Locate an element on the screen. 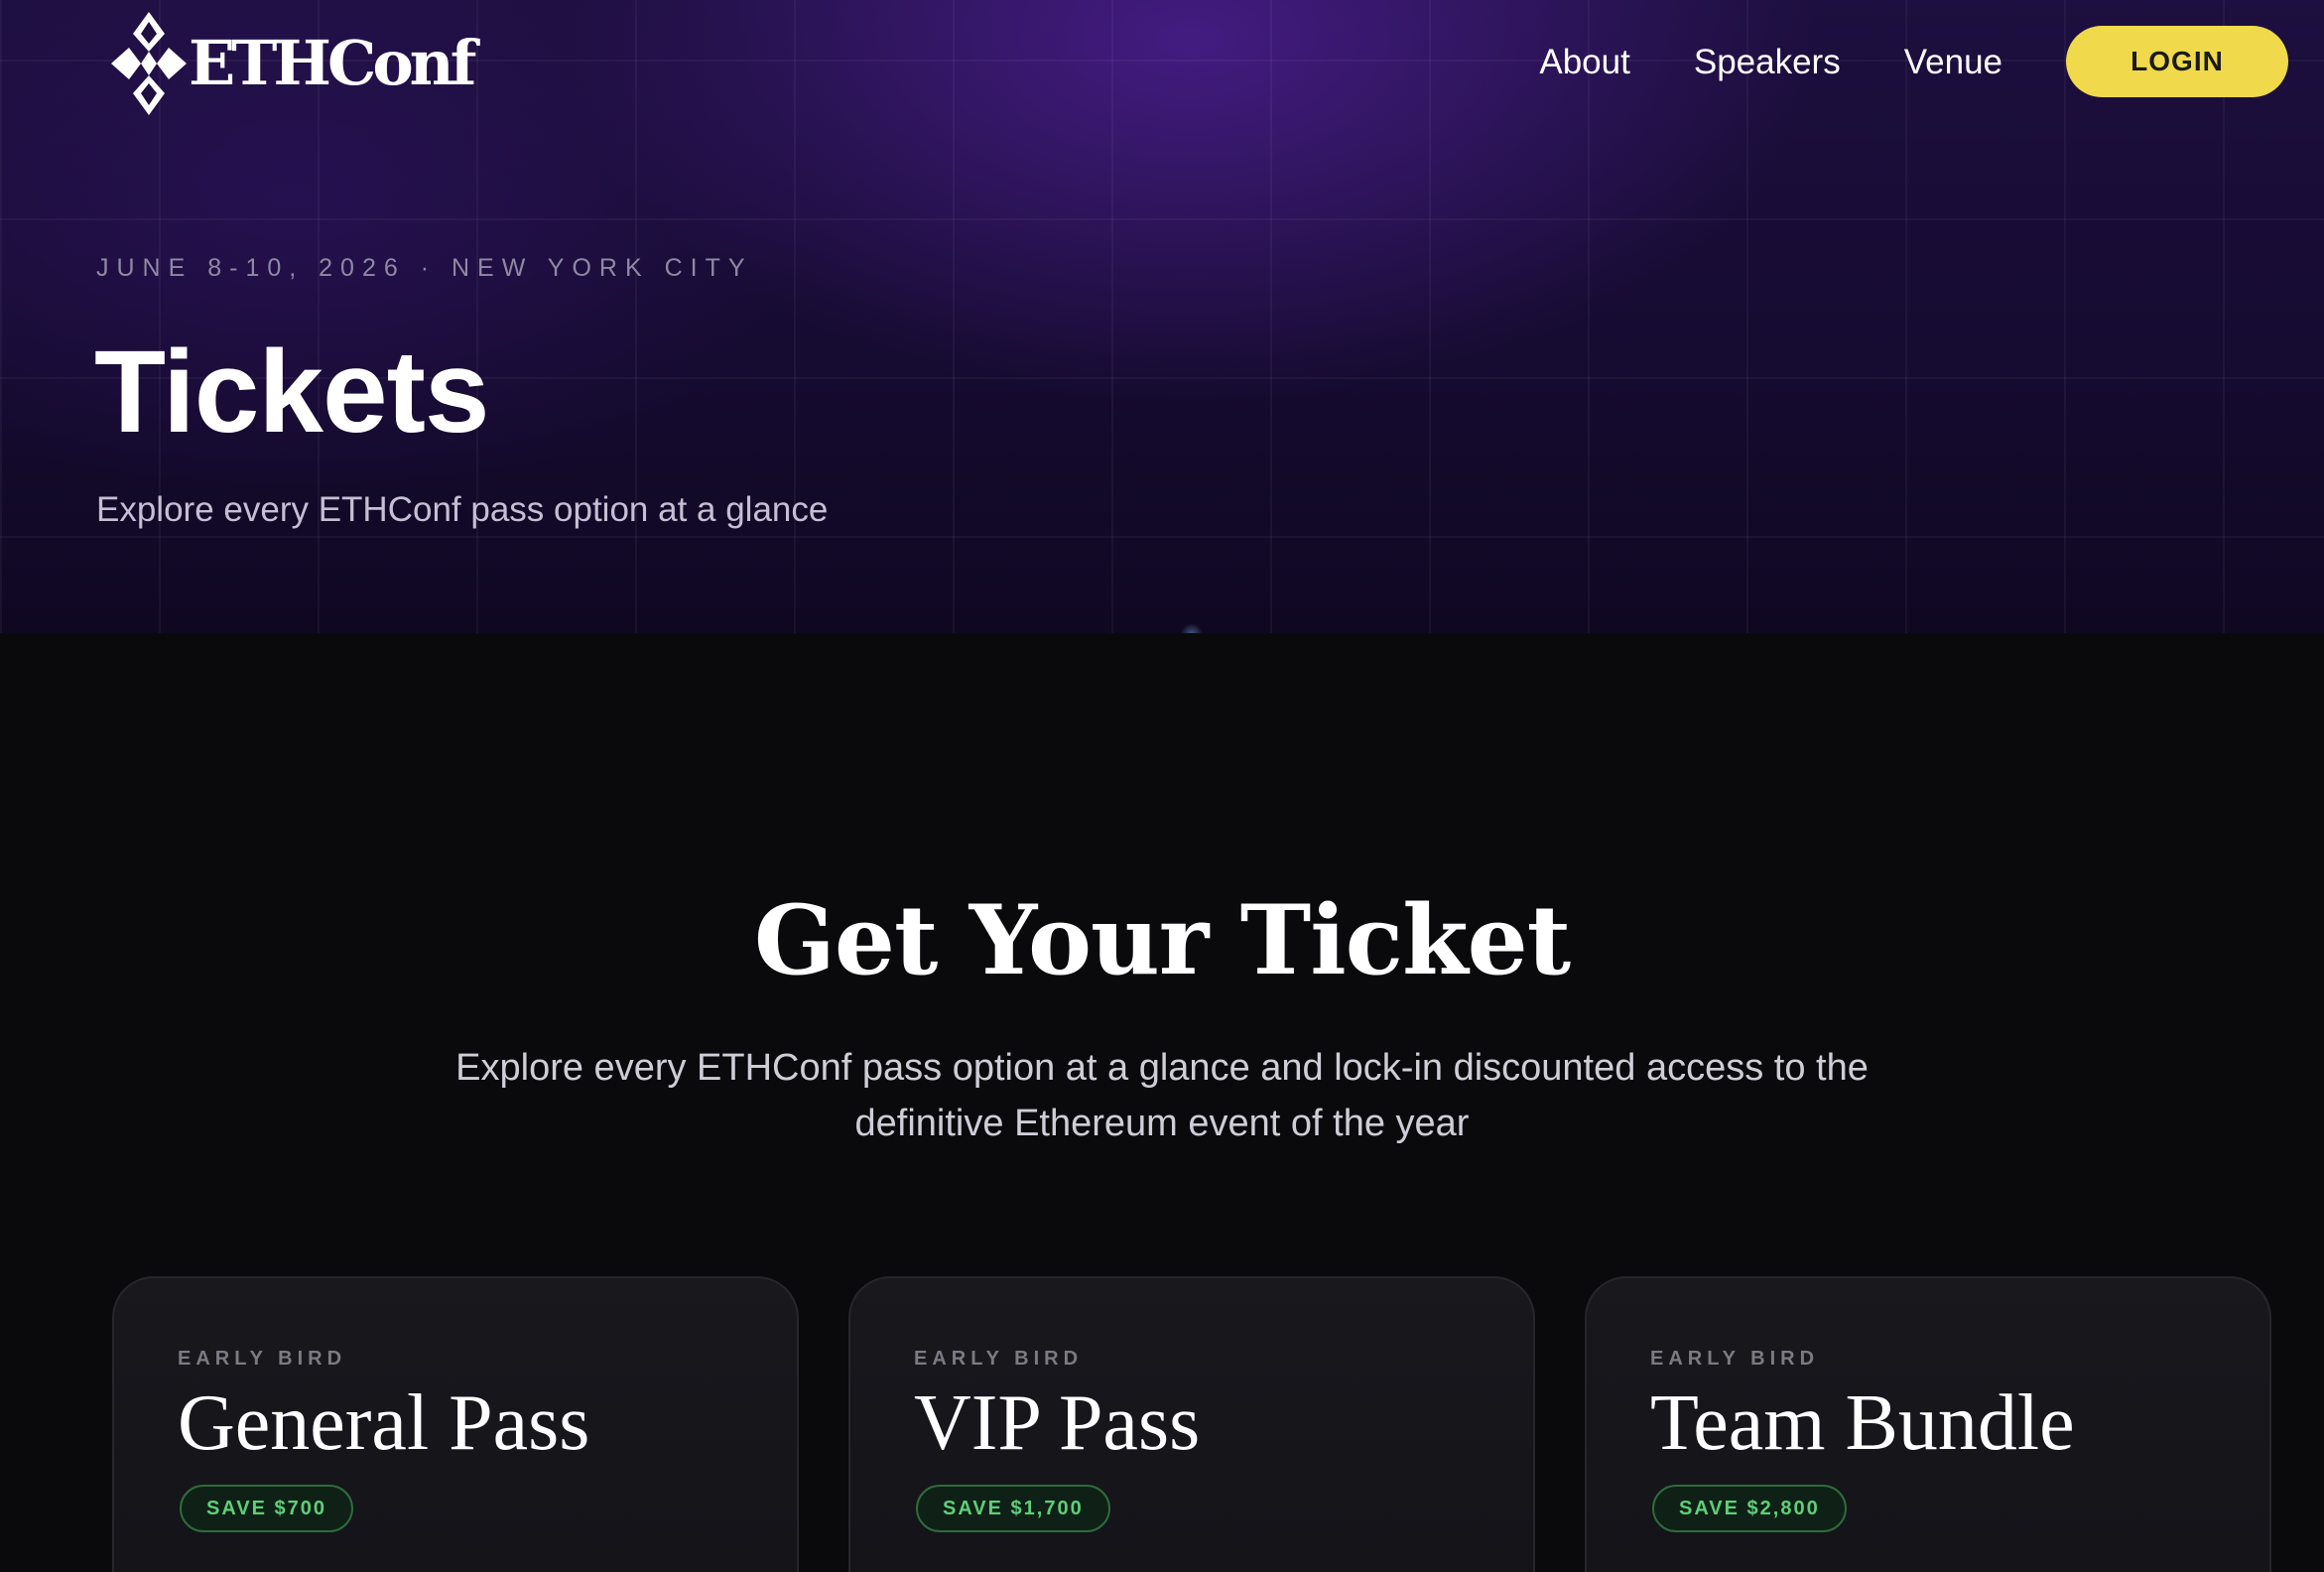  logo-wordmark: ETHConf is located at coordinates (332, 63).